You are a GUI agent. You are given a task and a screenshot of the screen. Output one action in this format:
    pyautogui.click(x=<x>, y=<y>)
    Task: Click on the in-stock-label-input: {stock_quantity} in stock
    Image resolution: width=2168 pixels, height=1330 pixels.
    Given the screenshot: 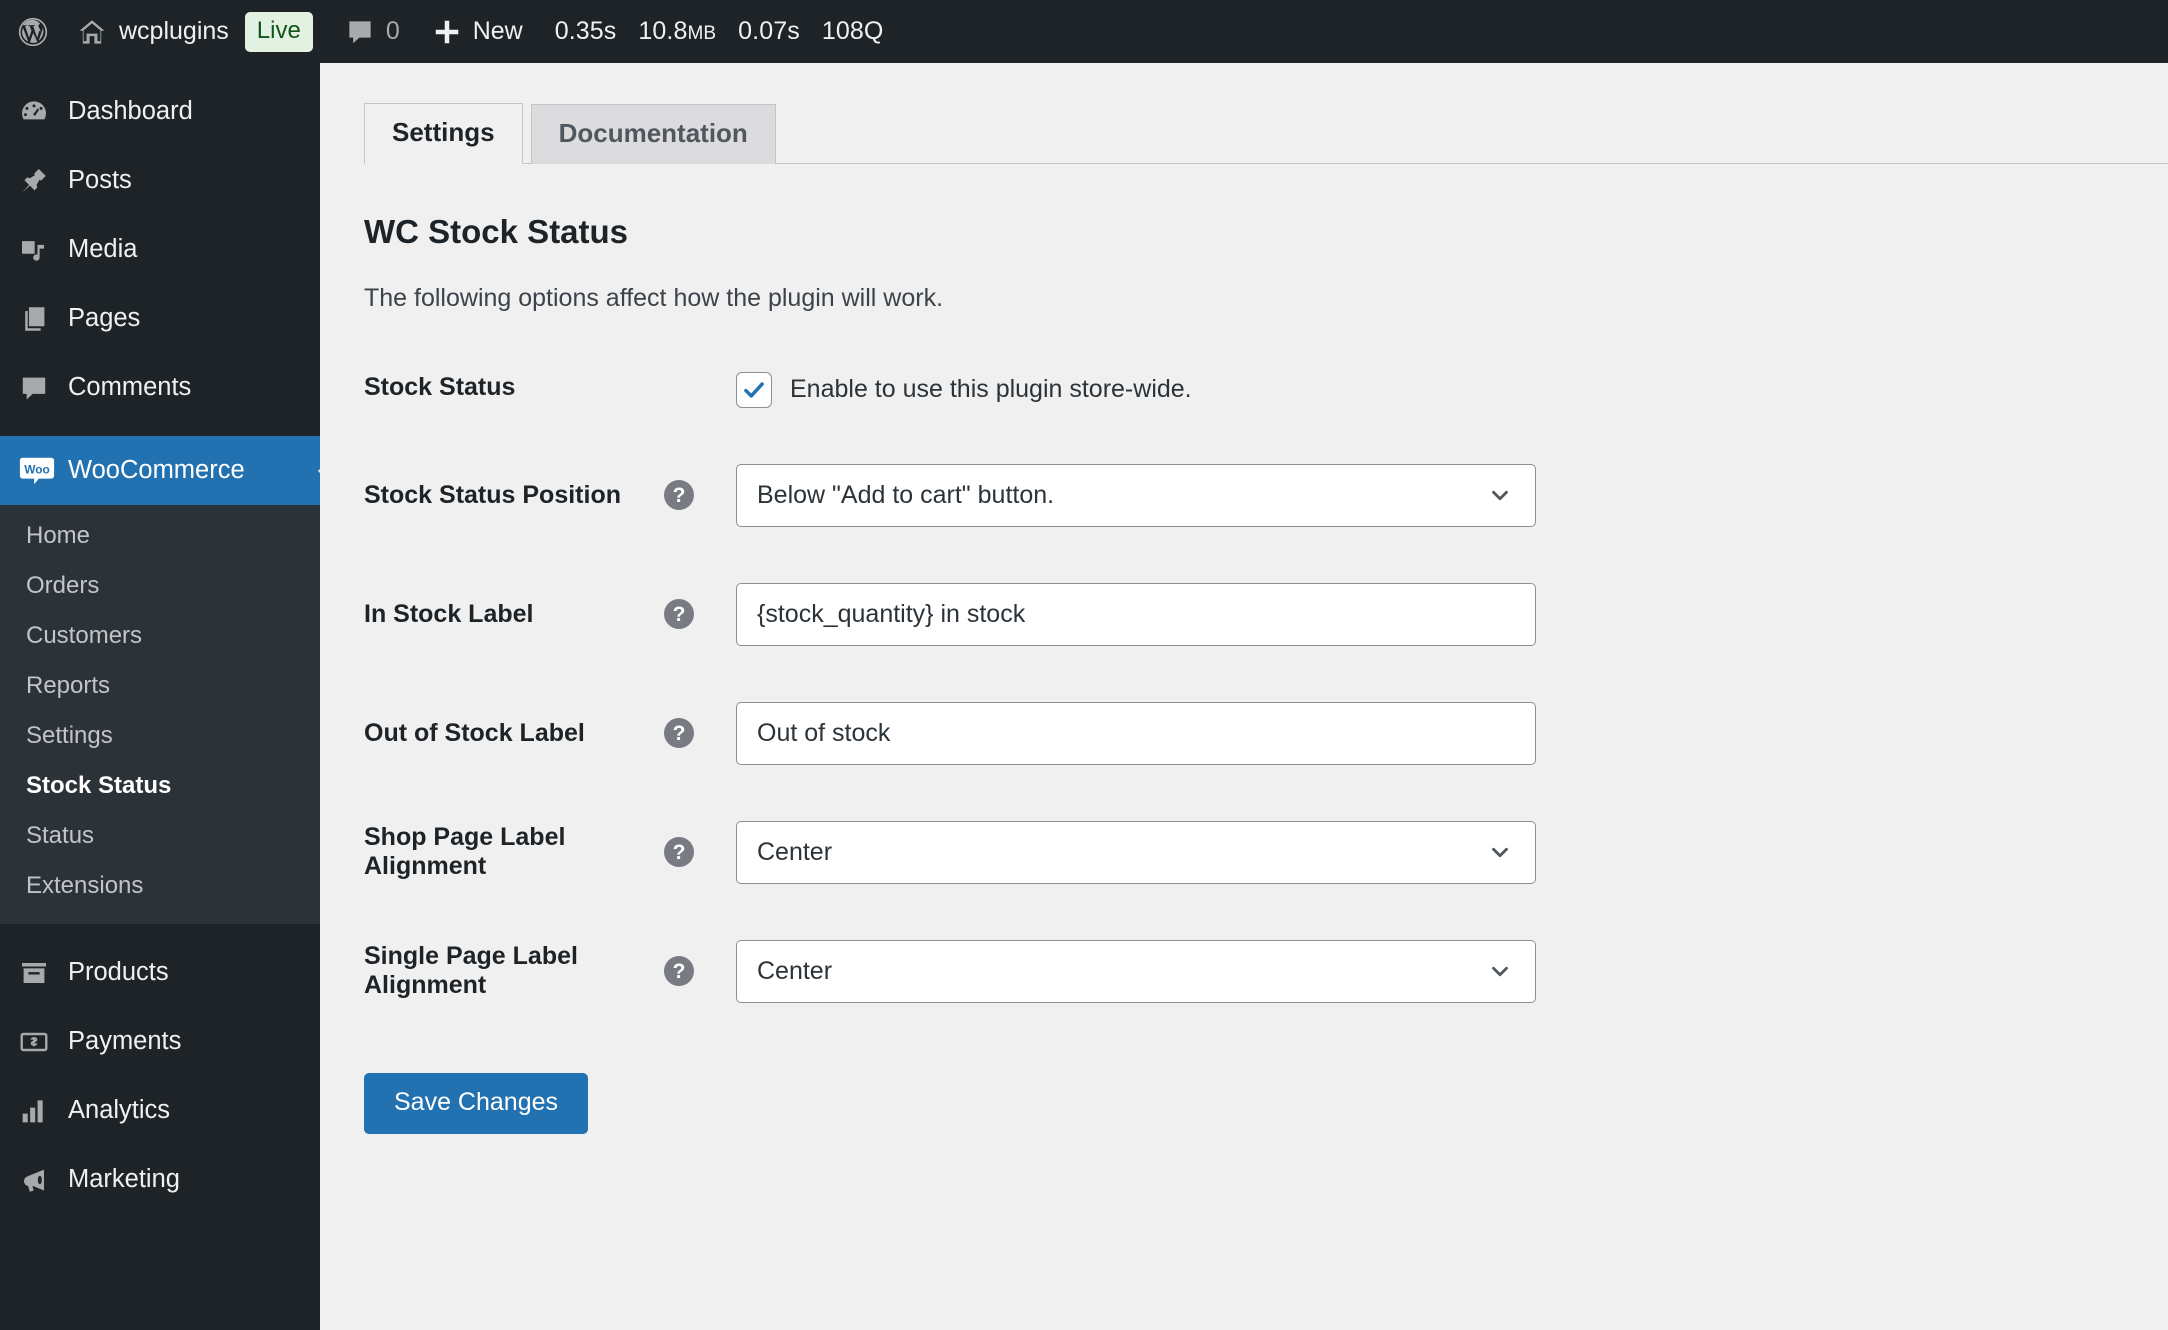 What is the action you would take?
    pyautogui.click(x=1136, y=614)
    